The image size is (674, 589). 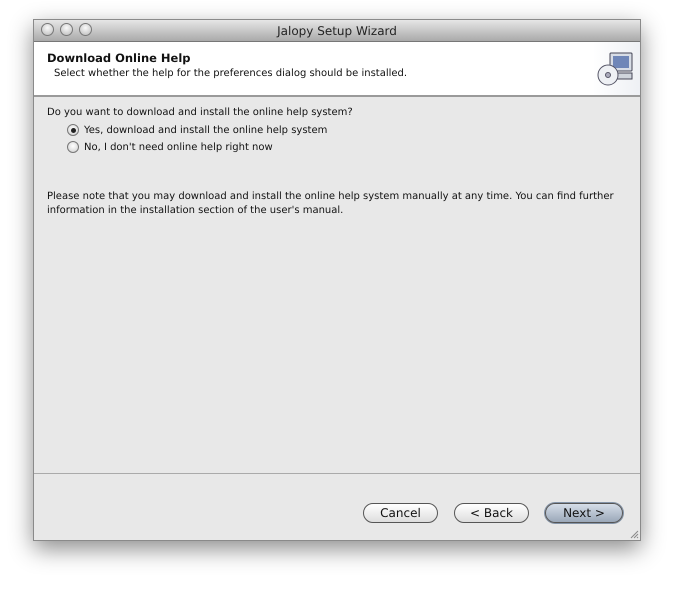 I want to click on question-text: Do you want to download and install the online help system?, so click(x=200, y=112).